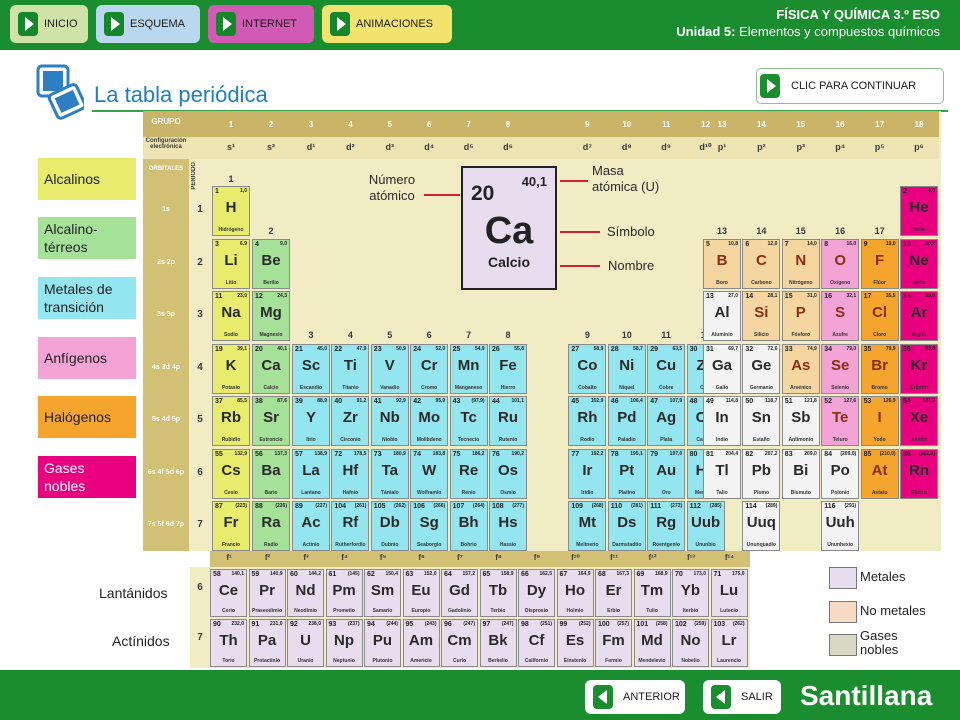  I want to click on element-in: 49 114,8 In Indio, so click(722, 421).